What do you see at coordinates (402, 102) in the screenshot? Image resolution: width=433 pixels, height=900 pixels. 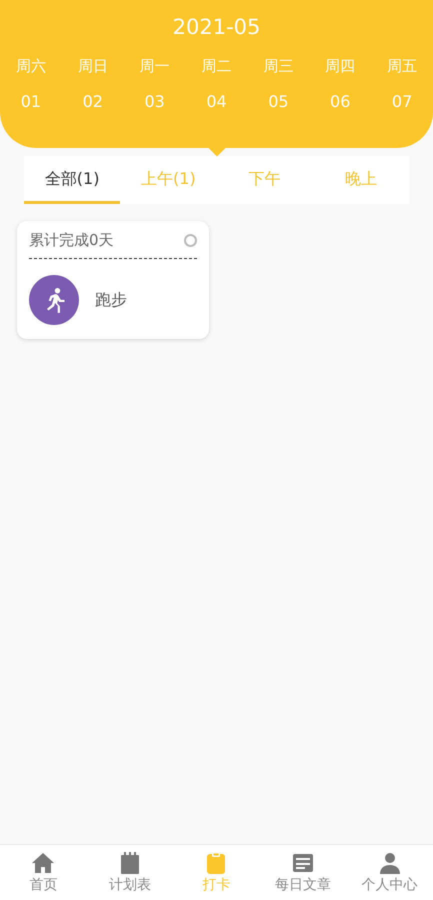 I see `date-button: 07` at bounding box center [402, 102].